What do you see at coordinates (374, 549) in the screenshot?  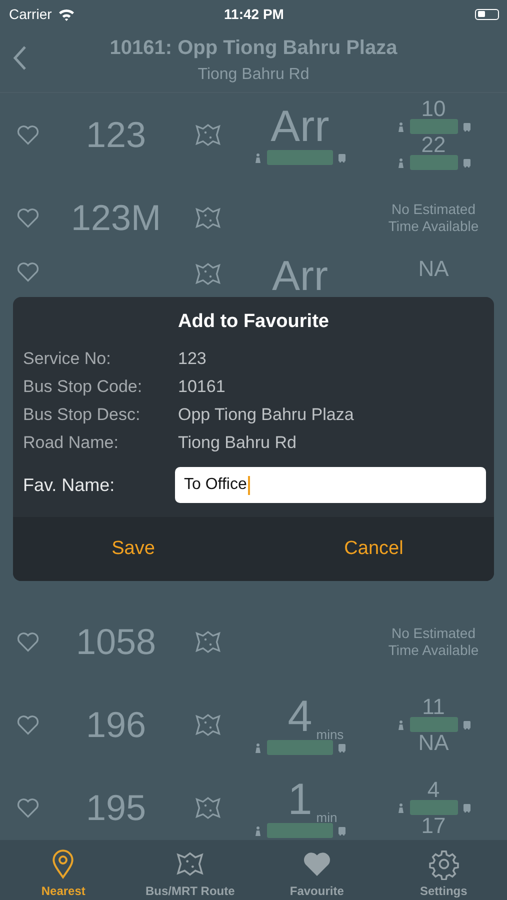 I see `cancel-button: Cancel` at bounding box center [374, 549].